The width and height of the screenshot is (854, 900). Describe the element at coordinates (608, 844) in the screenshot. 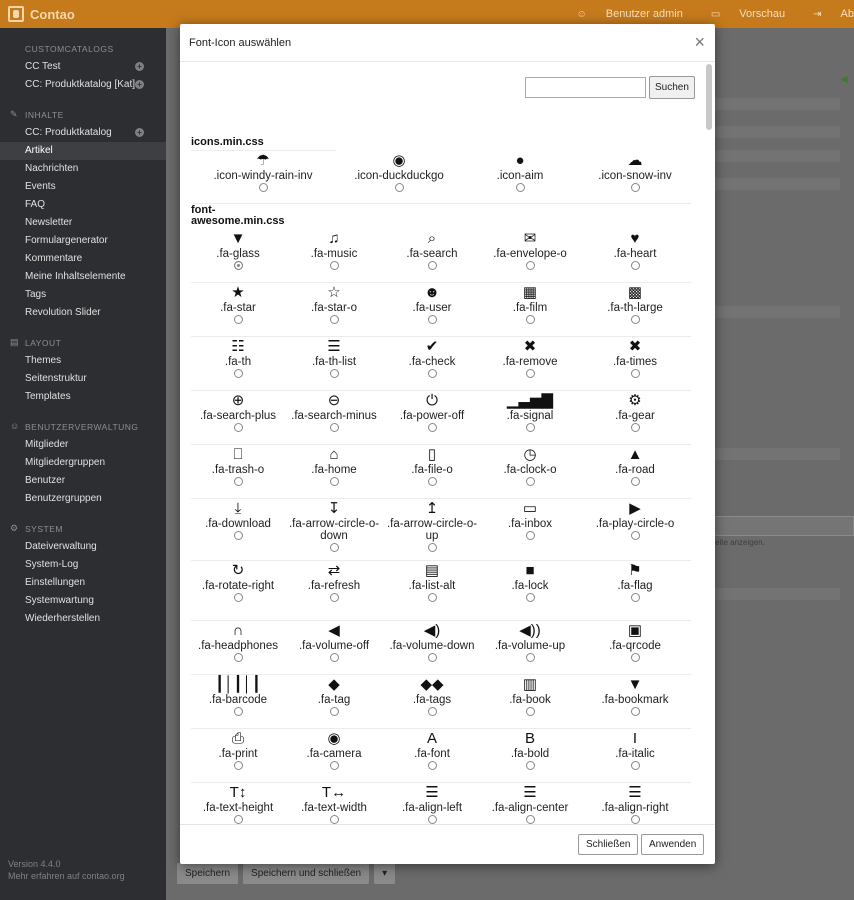

I see `close-button: Schließen` at that location.